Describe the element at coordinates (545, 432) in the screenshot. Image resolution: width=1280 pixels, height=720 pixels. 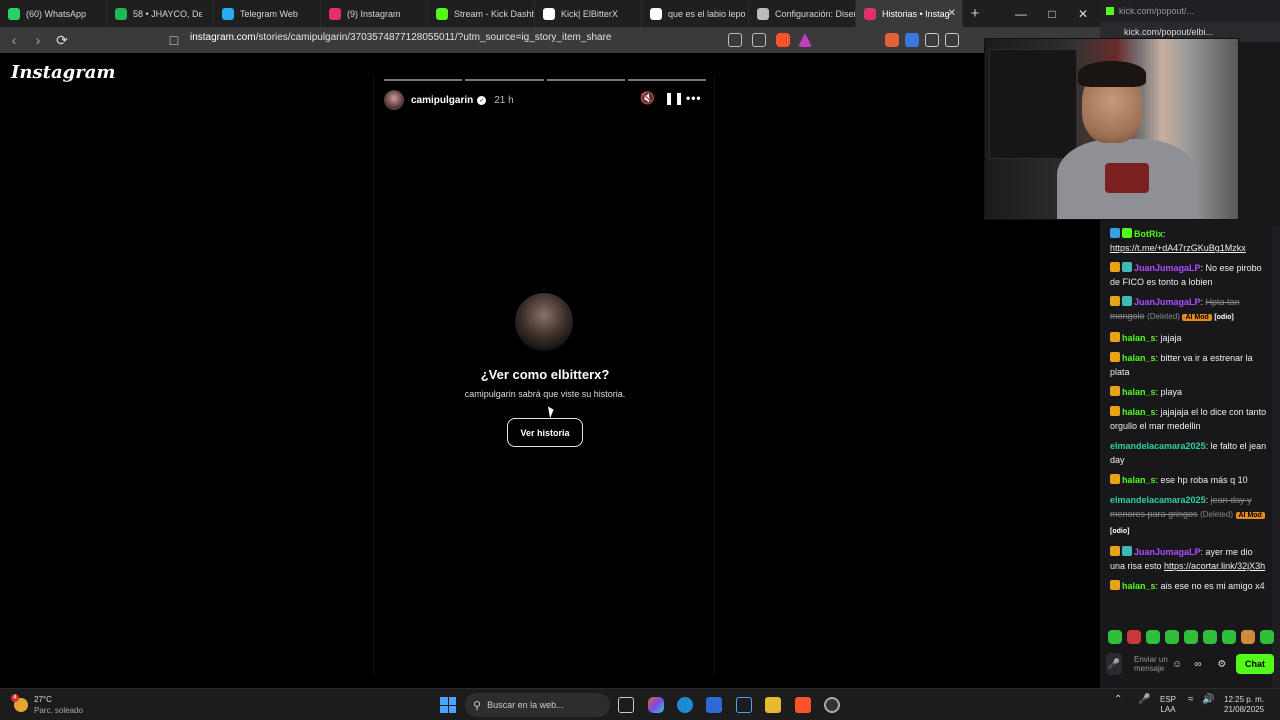
I see `view-story-button: Ver historia` at that location.